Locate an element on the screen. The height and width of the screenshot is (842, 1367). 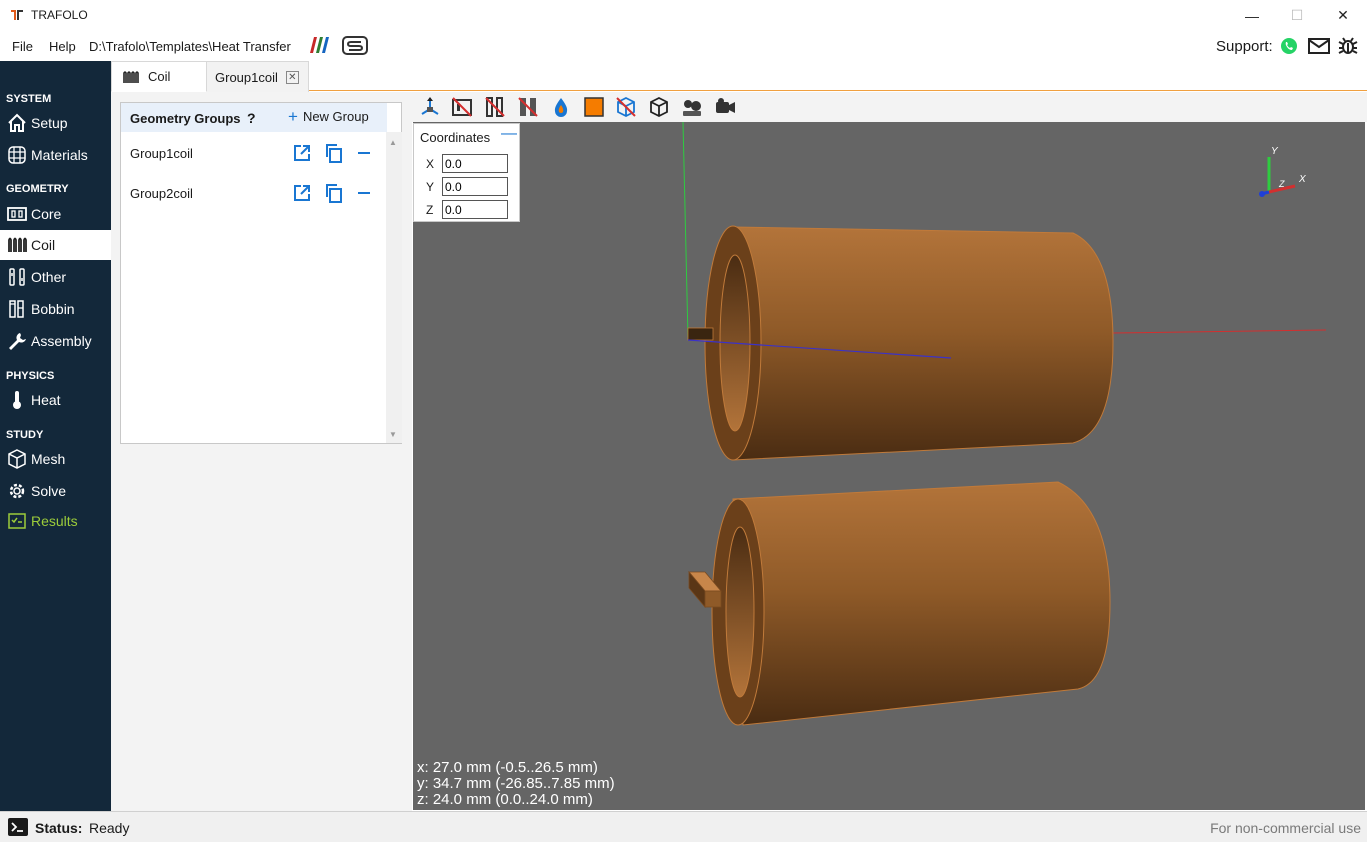
coord-z-input is located at coordinates (475, 209).